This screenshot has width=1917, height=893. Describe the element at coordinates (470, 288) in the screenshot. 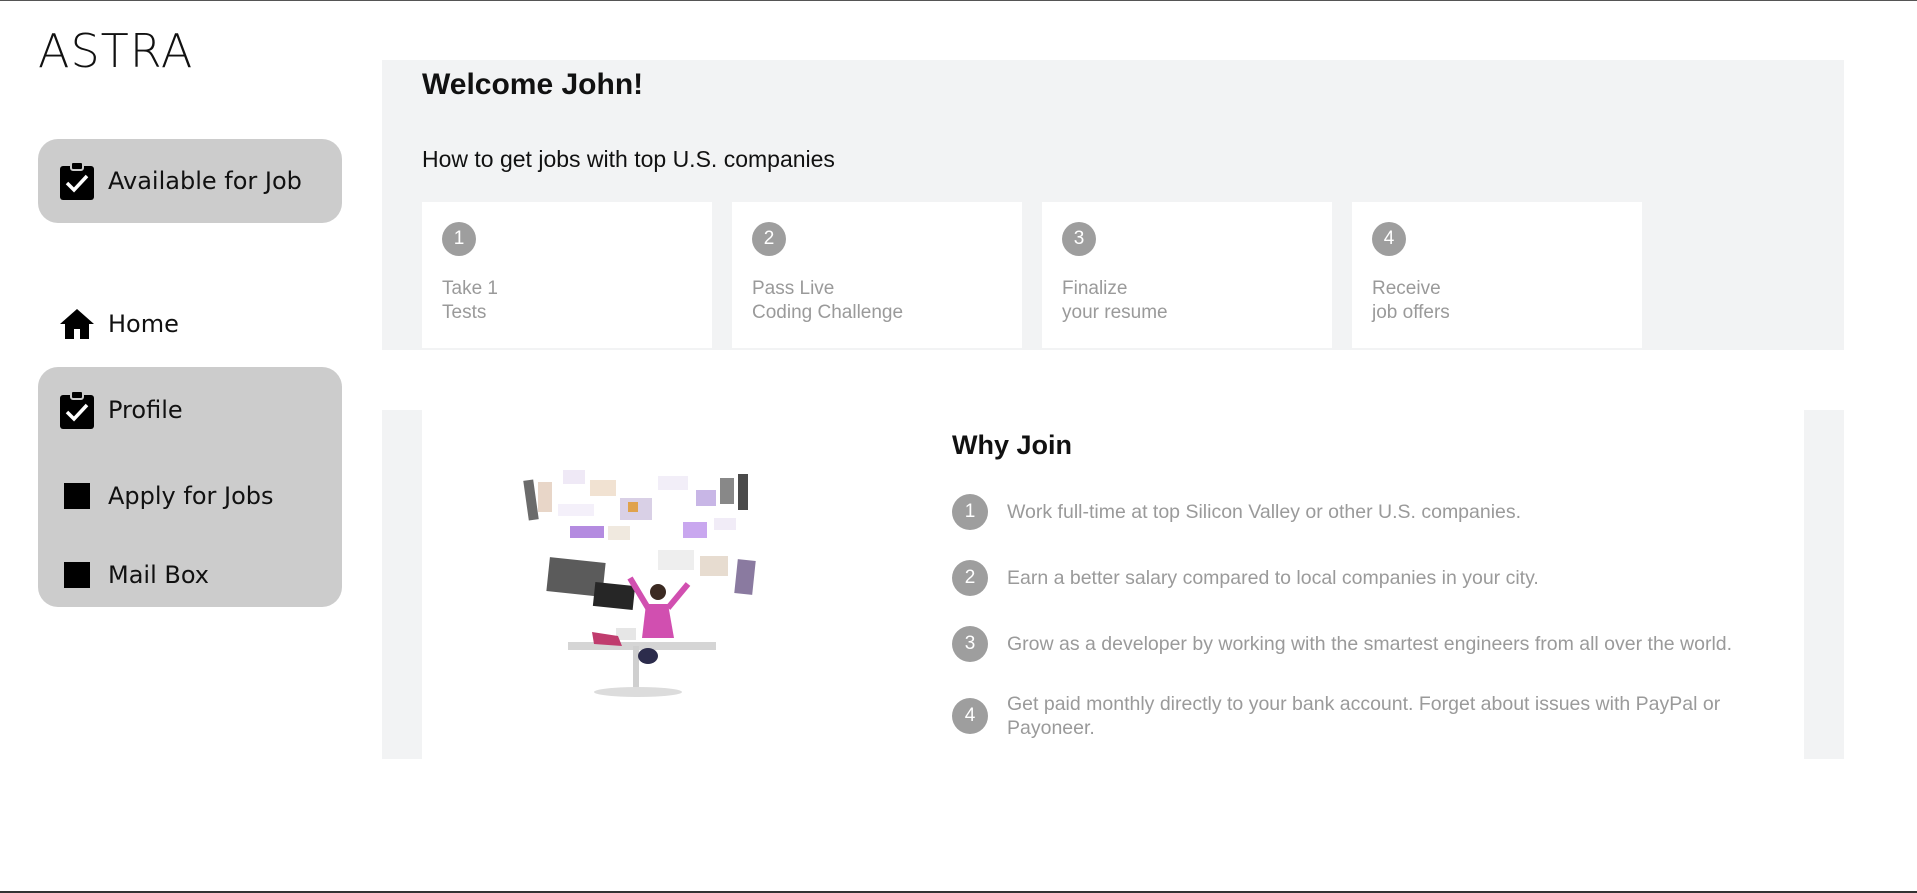

I see `step-title: Take 1` at that location.